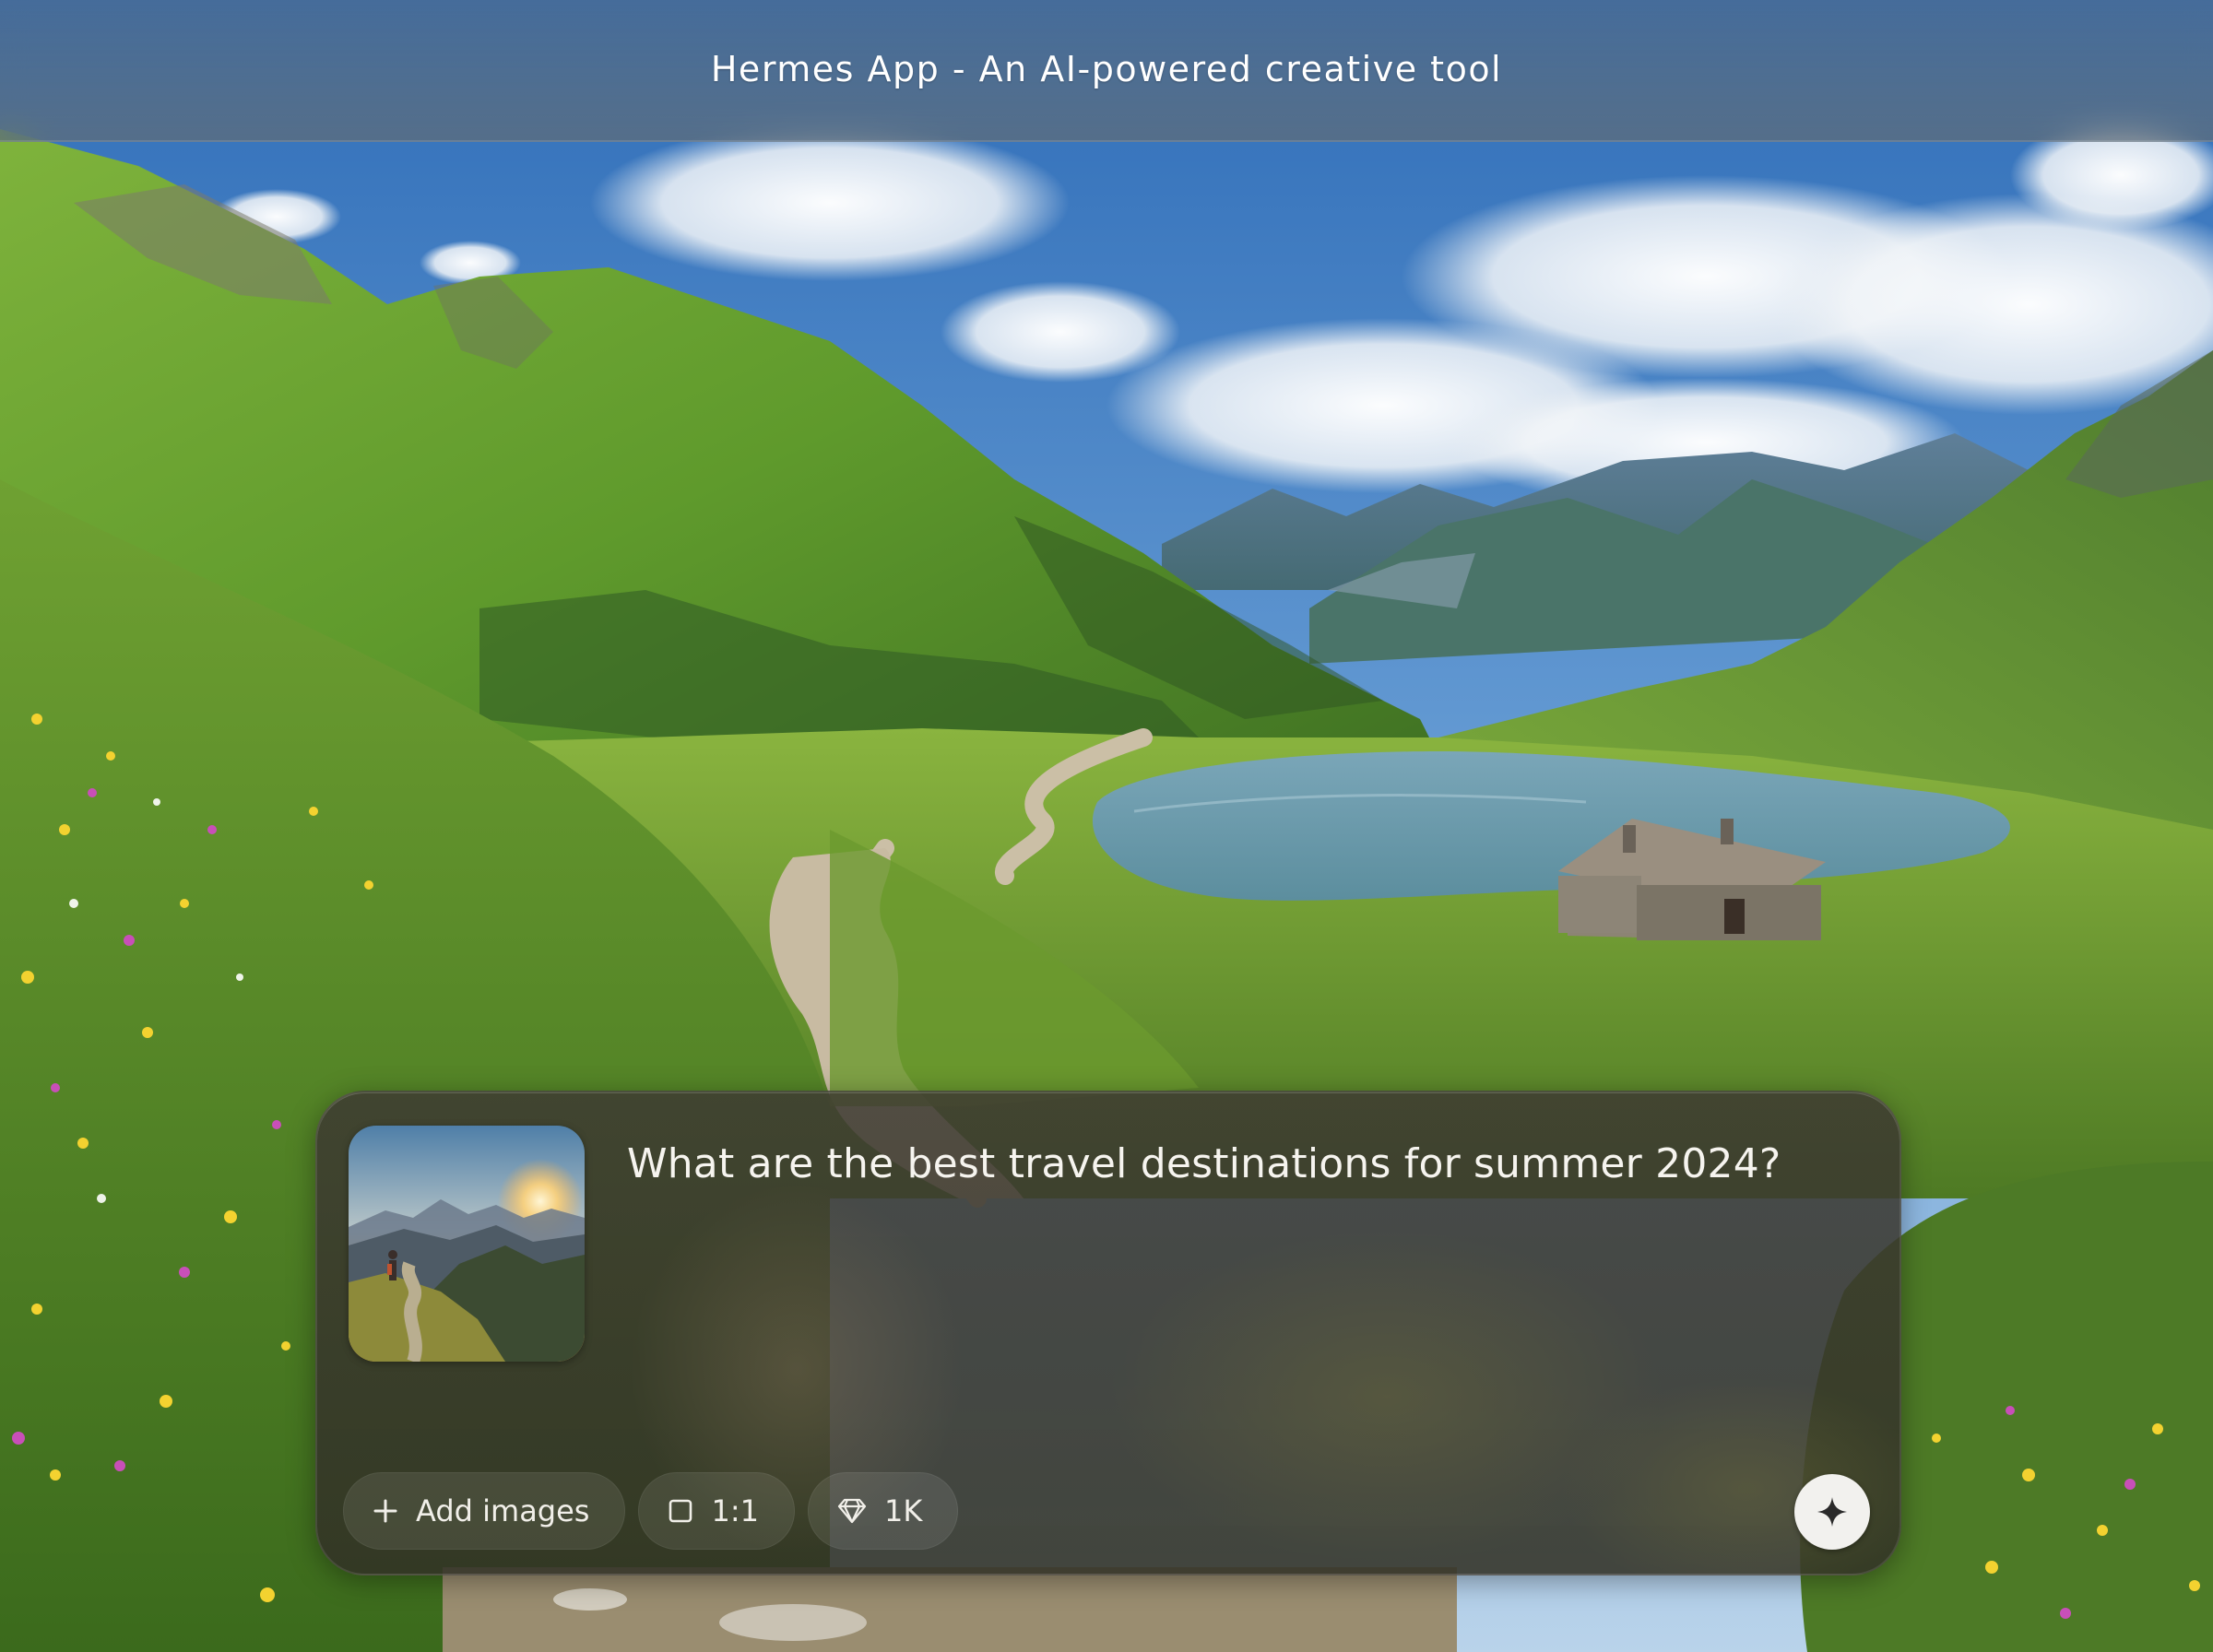  I want to click on generate-button, so click(1832, 1512).